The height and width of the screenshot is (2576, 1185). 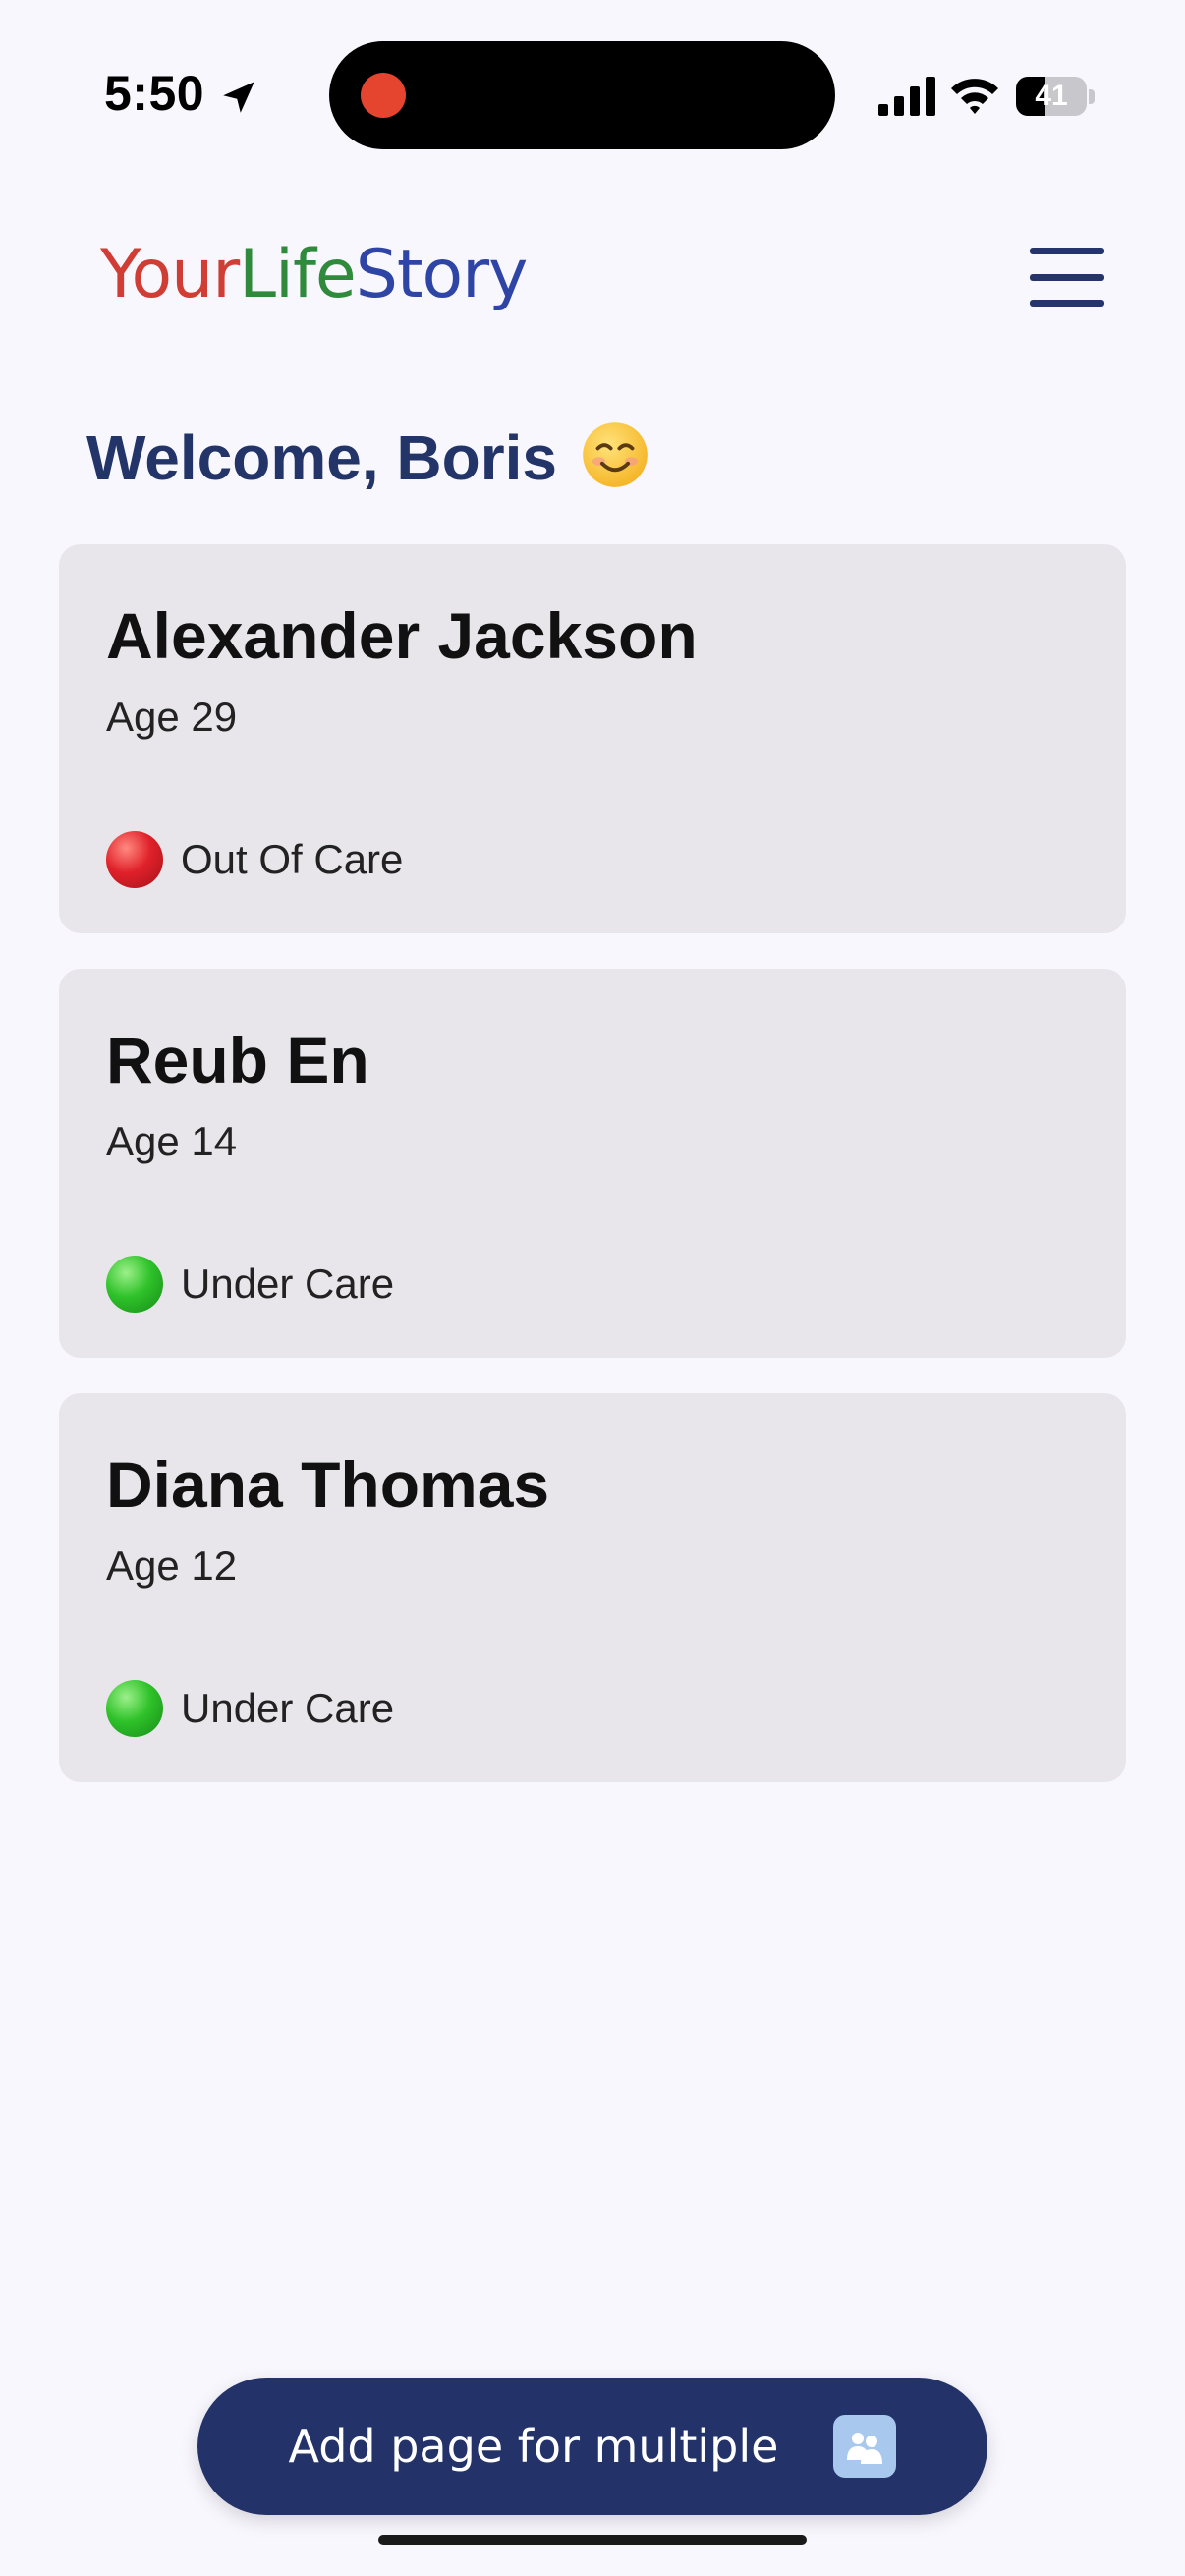 I want to click on person-age: Age 29, so click(x=172, y=717).